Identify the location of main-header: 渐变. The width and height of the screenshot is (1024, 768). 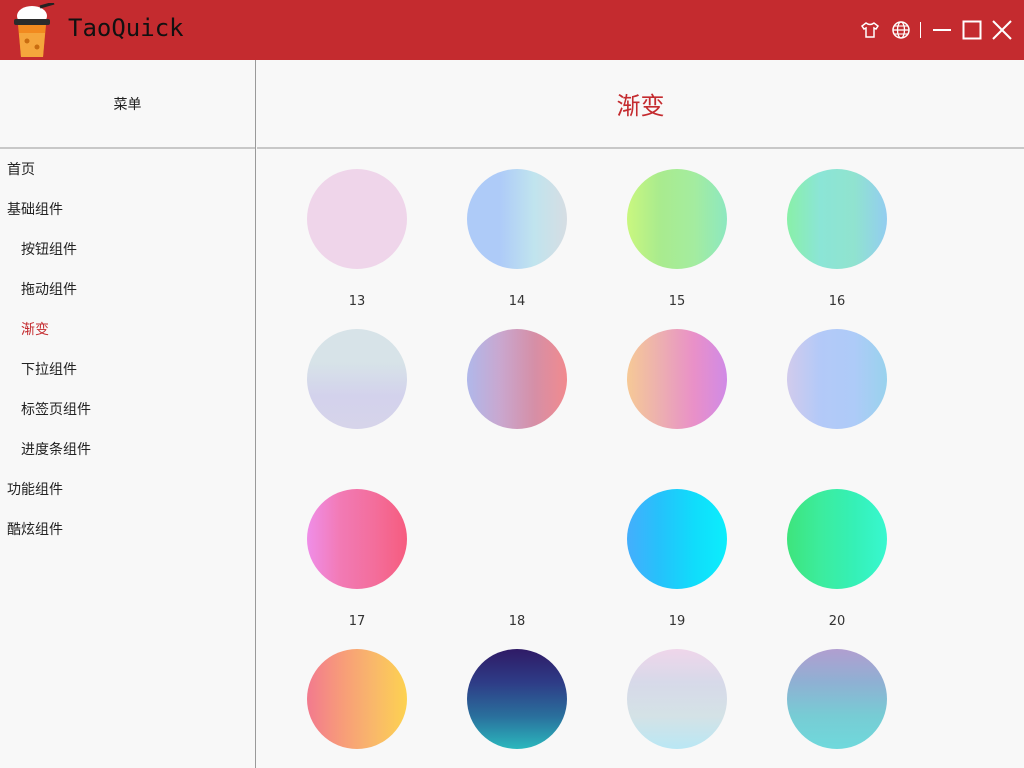
(640, 104).